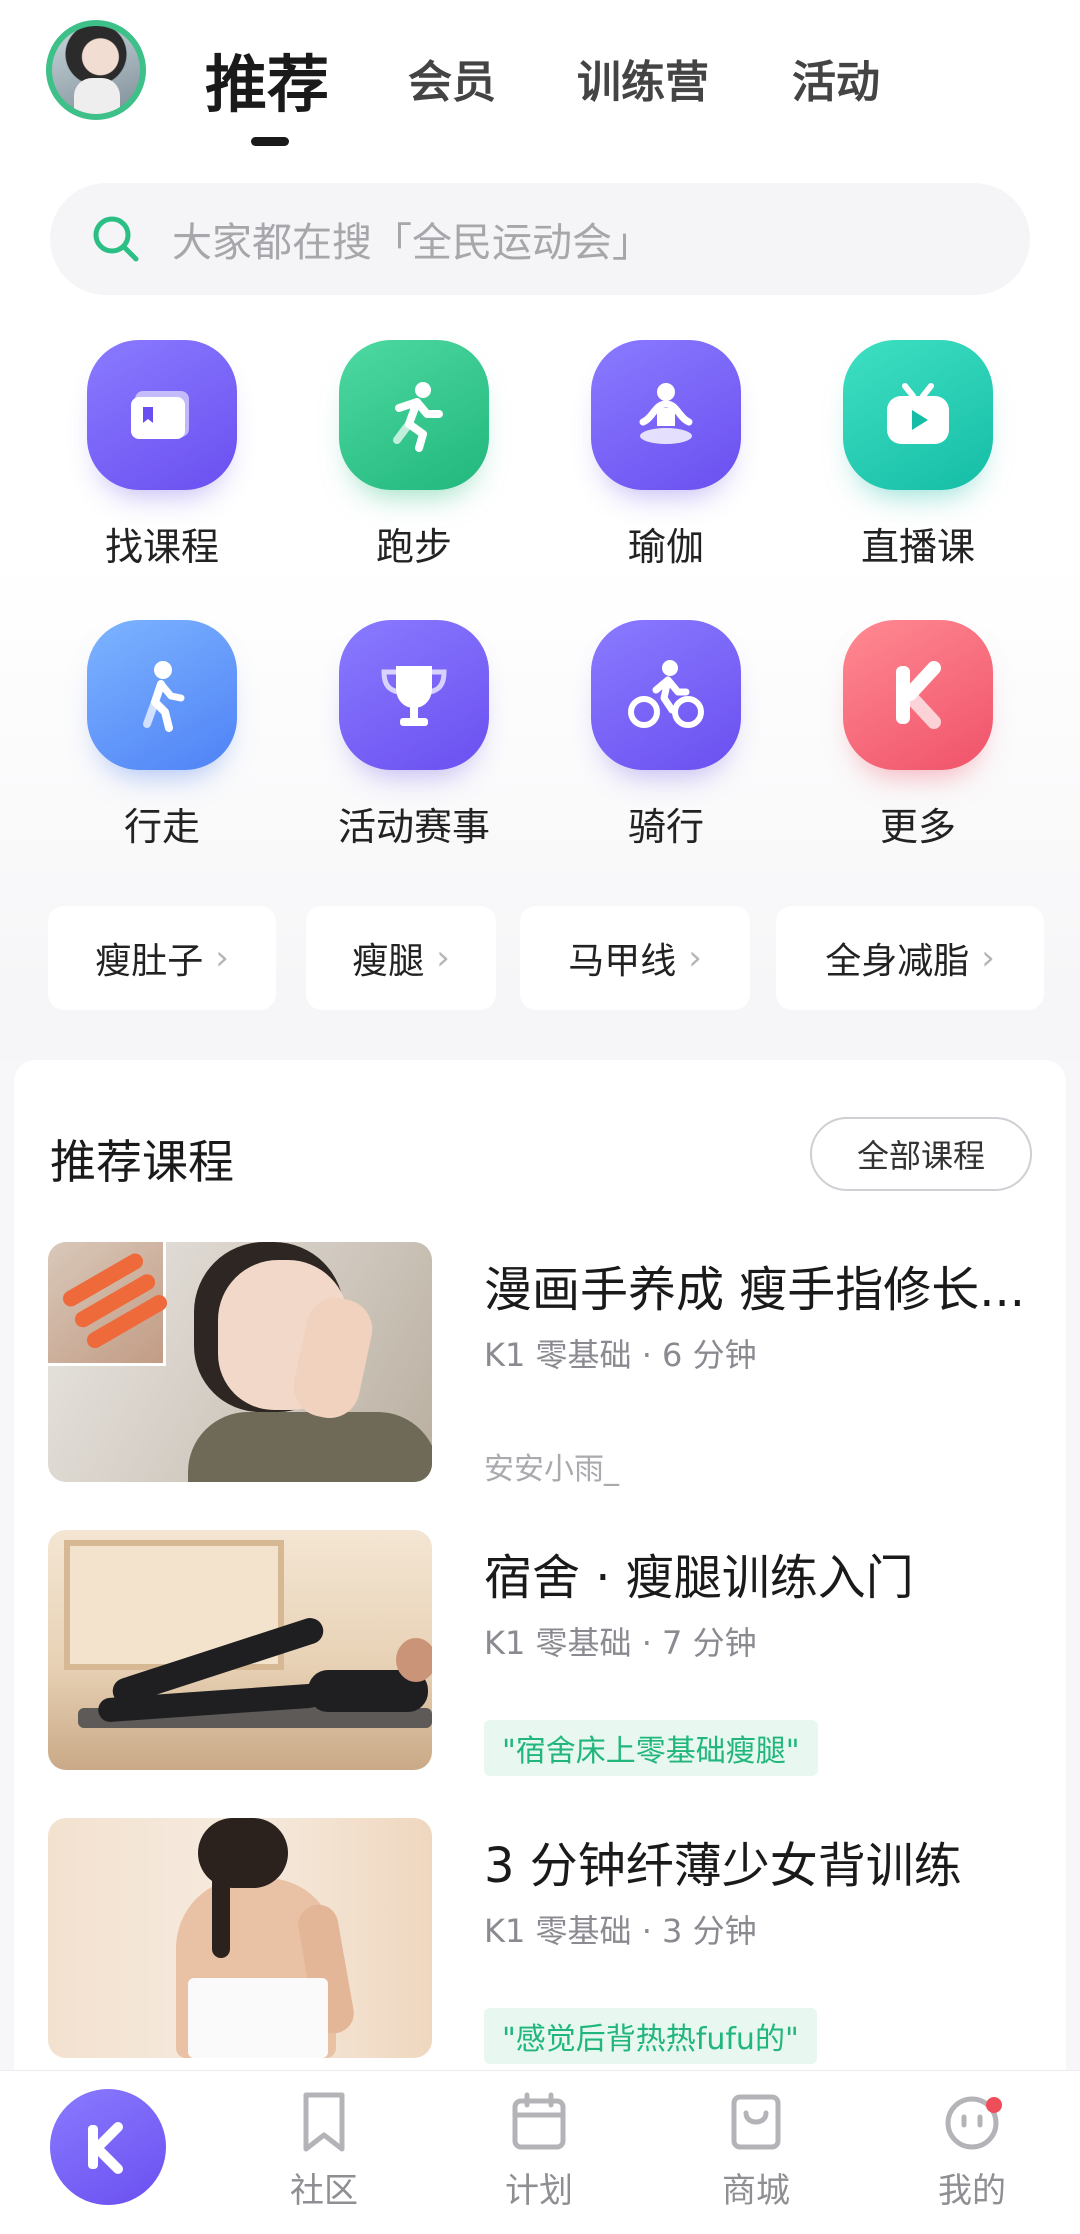 This screenshot has height=2234, width=1080. I want to click on walking-icon, so click(162, 695).